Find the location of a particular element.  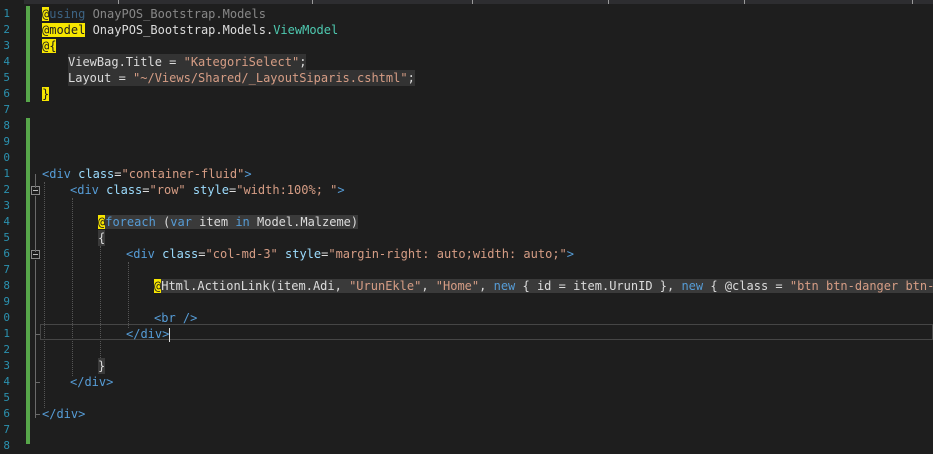

code-line: @{ is located at coordinates (49, 46).